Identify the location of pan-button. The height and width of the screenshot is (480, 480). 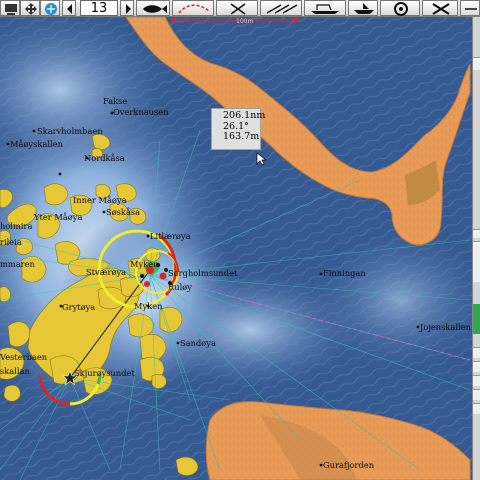
(30, 8).